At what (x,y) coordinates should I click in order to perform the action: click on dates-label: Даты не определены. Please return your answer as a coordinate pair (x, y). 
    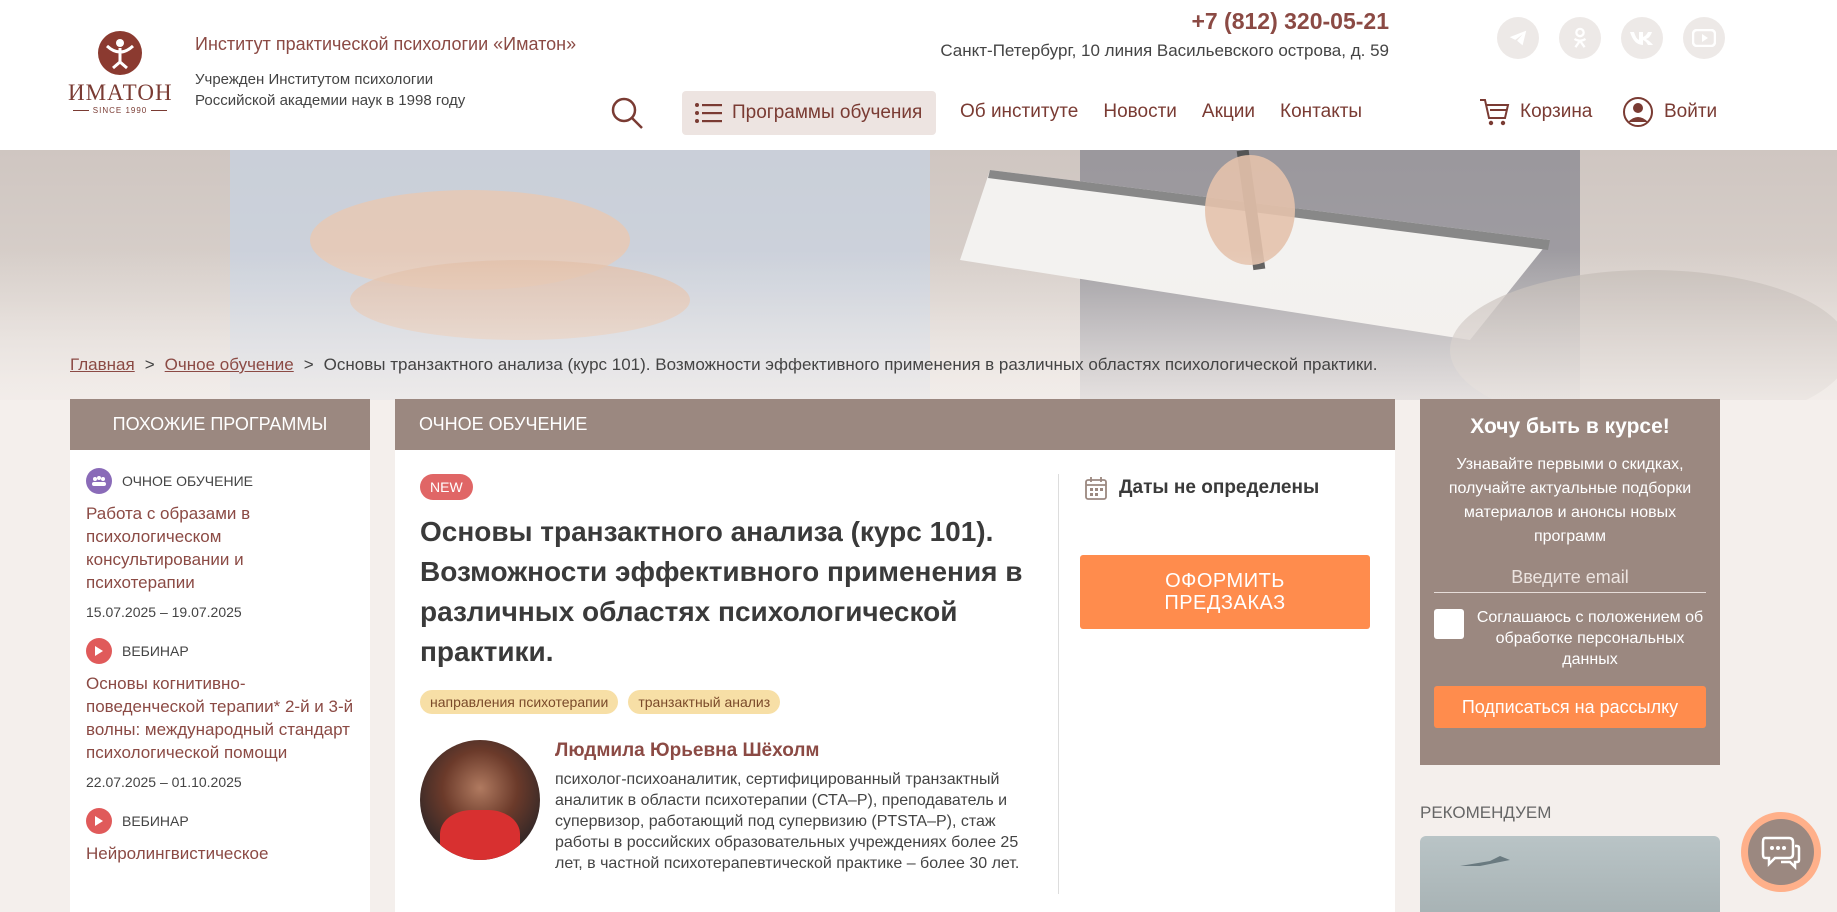
    Looking at the image, I should click on (1219, 487).